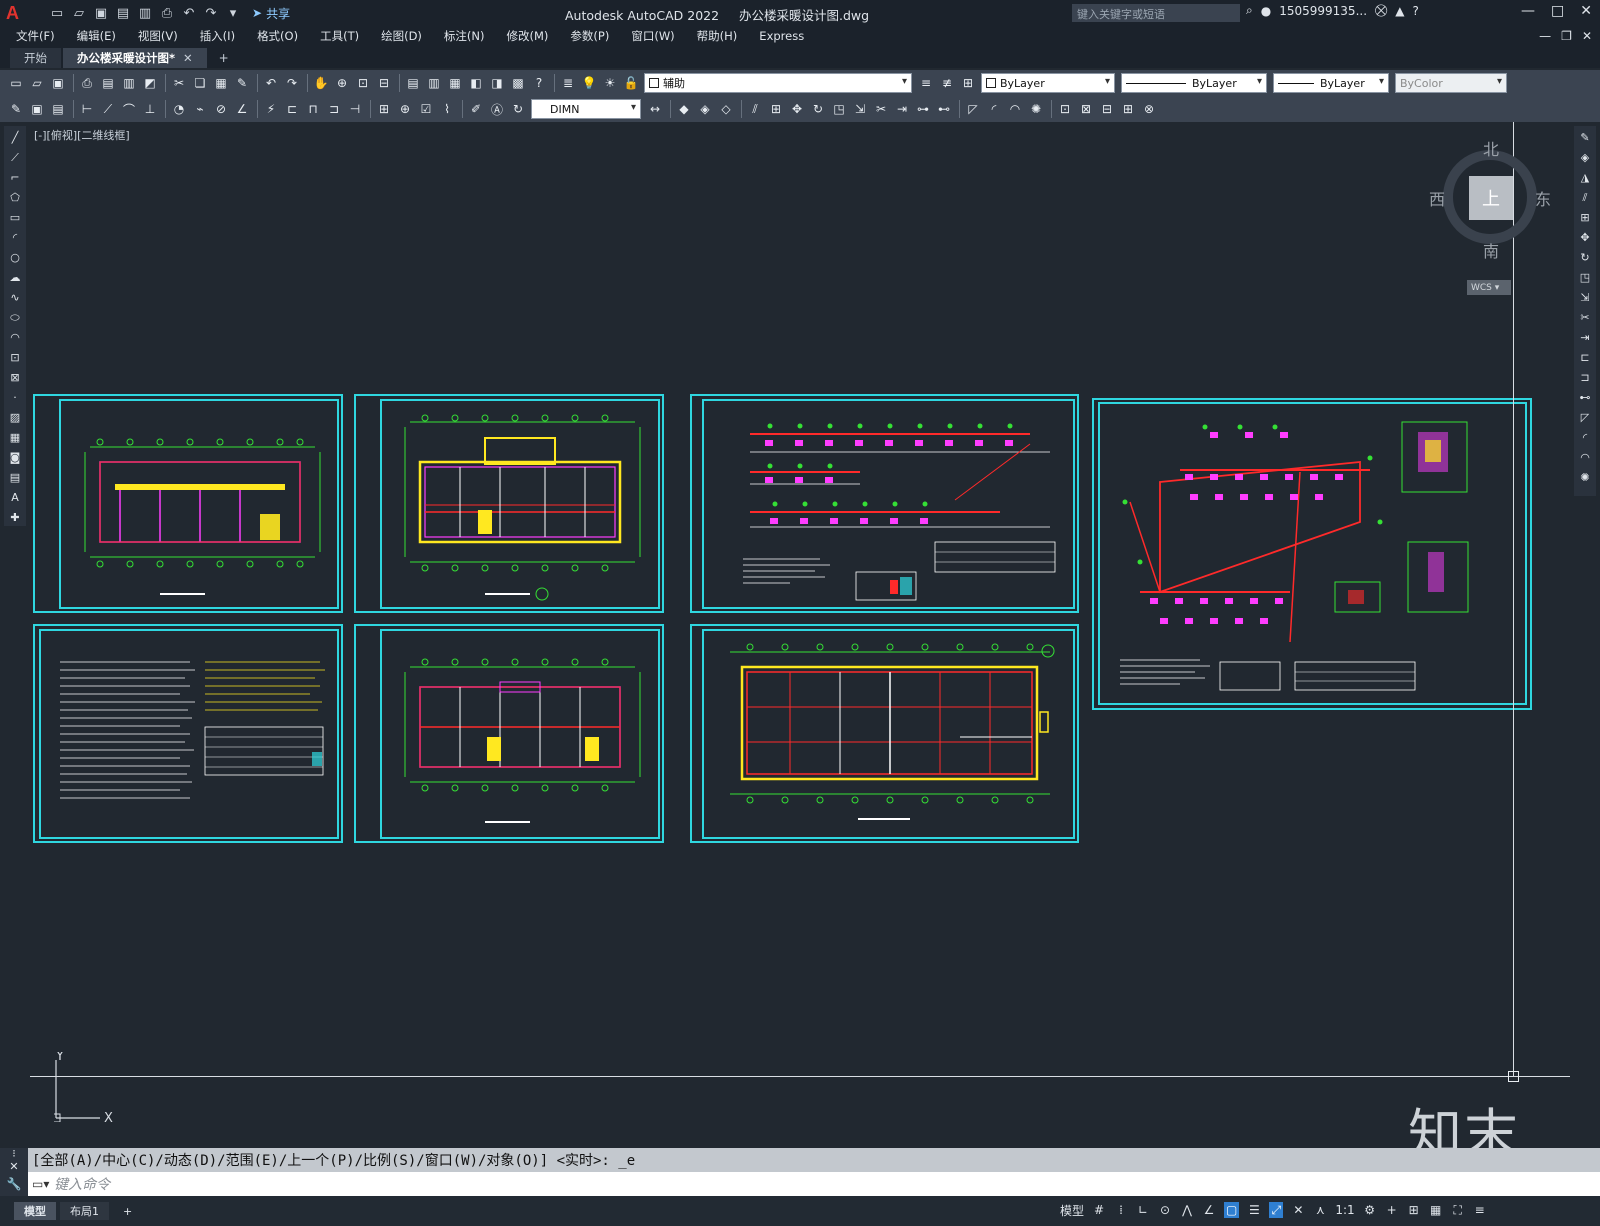 Image resolution: width=1600 pixels, height=1226 pixels. What do you see at coordinates (1489, 287) in the screenshot?
I see `wcs-menu: WCS ▾` at bounding box center [1489, 287].